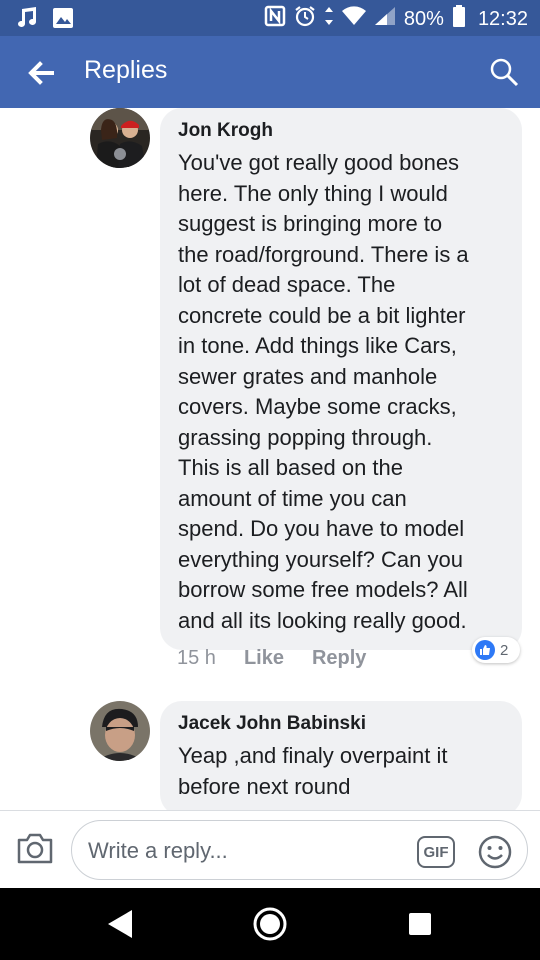 The image size is (540, 960). Describe the element at coordinates (436, 852) in the screenshot. I see `gif-button: GIF` at that location.